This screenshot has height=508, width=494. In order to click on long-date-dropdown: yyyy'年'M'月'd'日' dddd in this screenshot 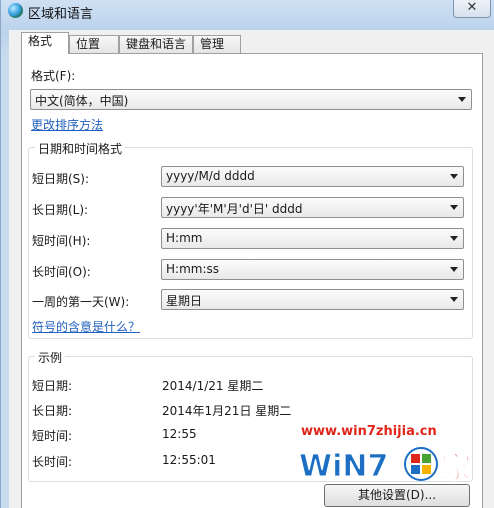, I will do `click(312, 207)`.